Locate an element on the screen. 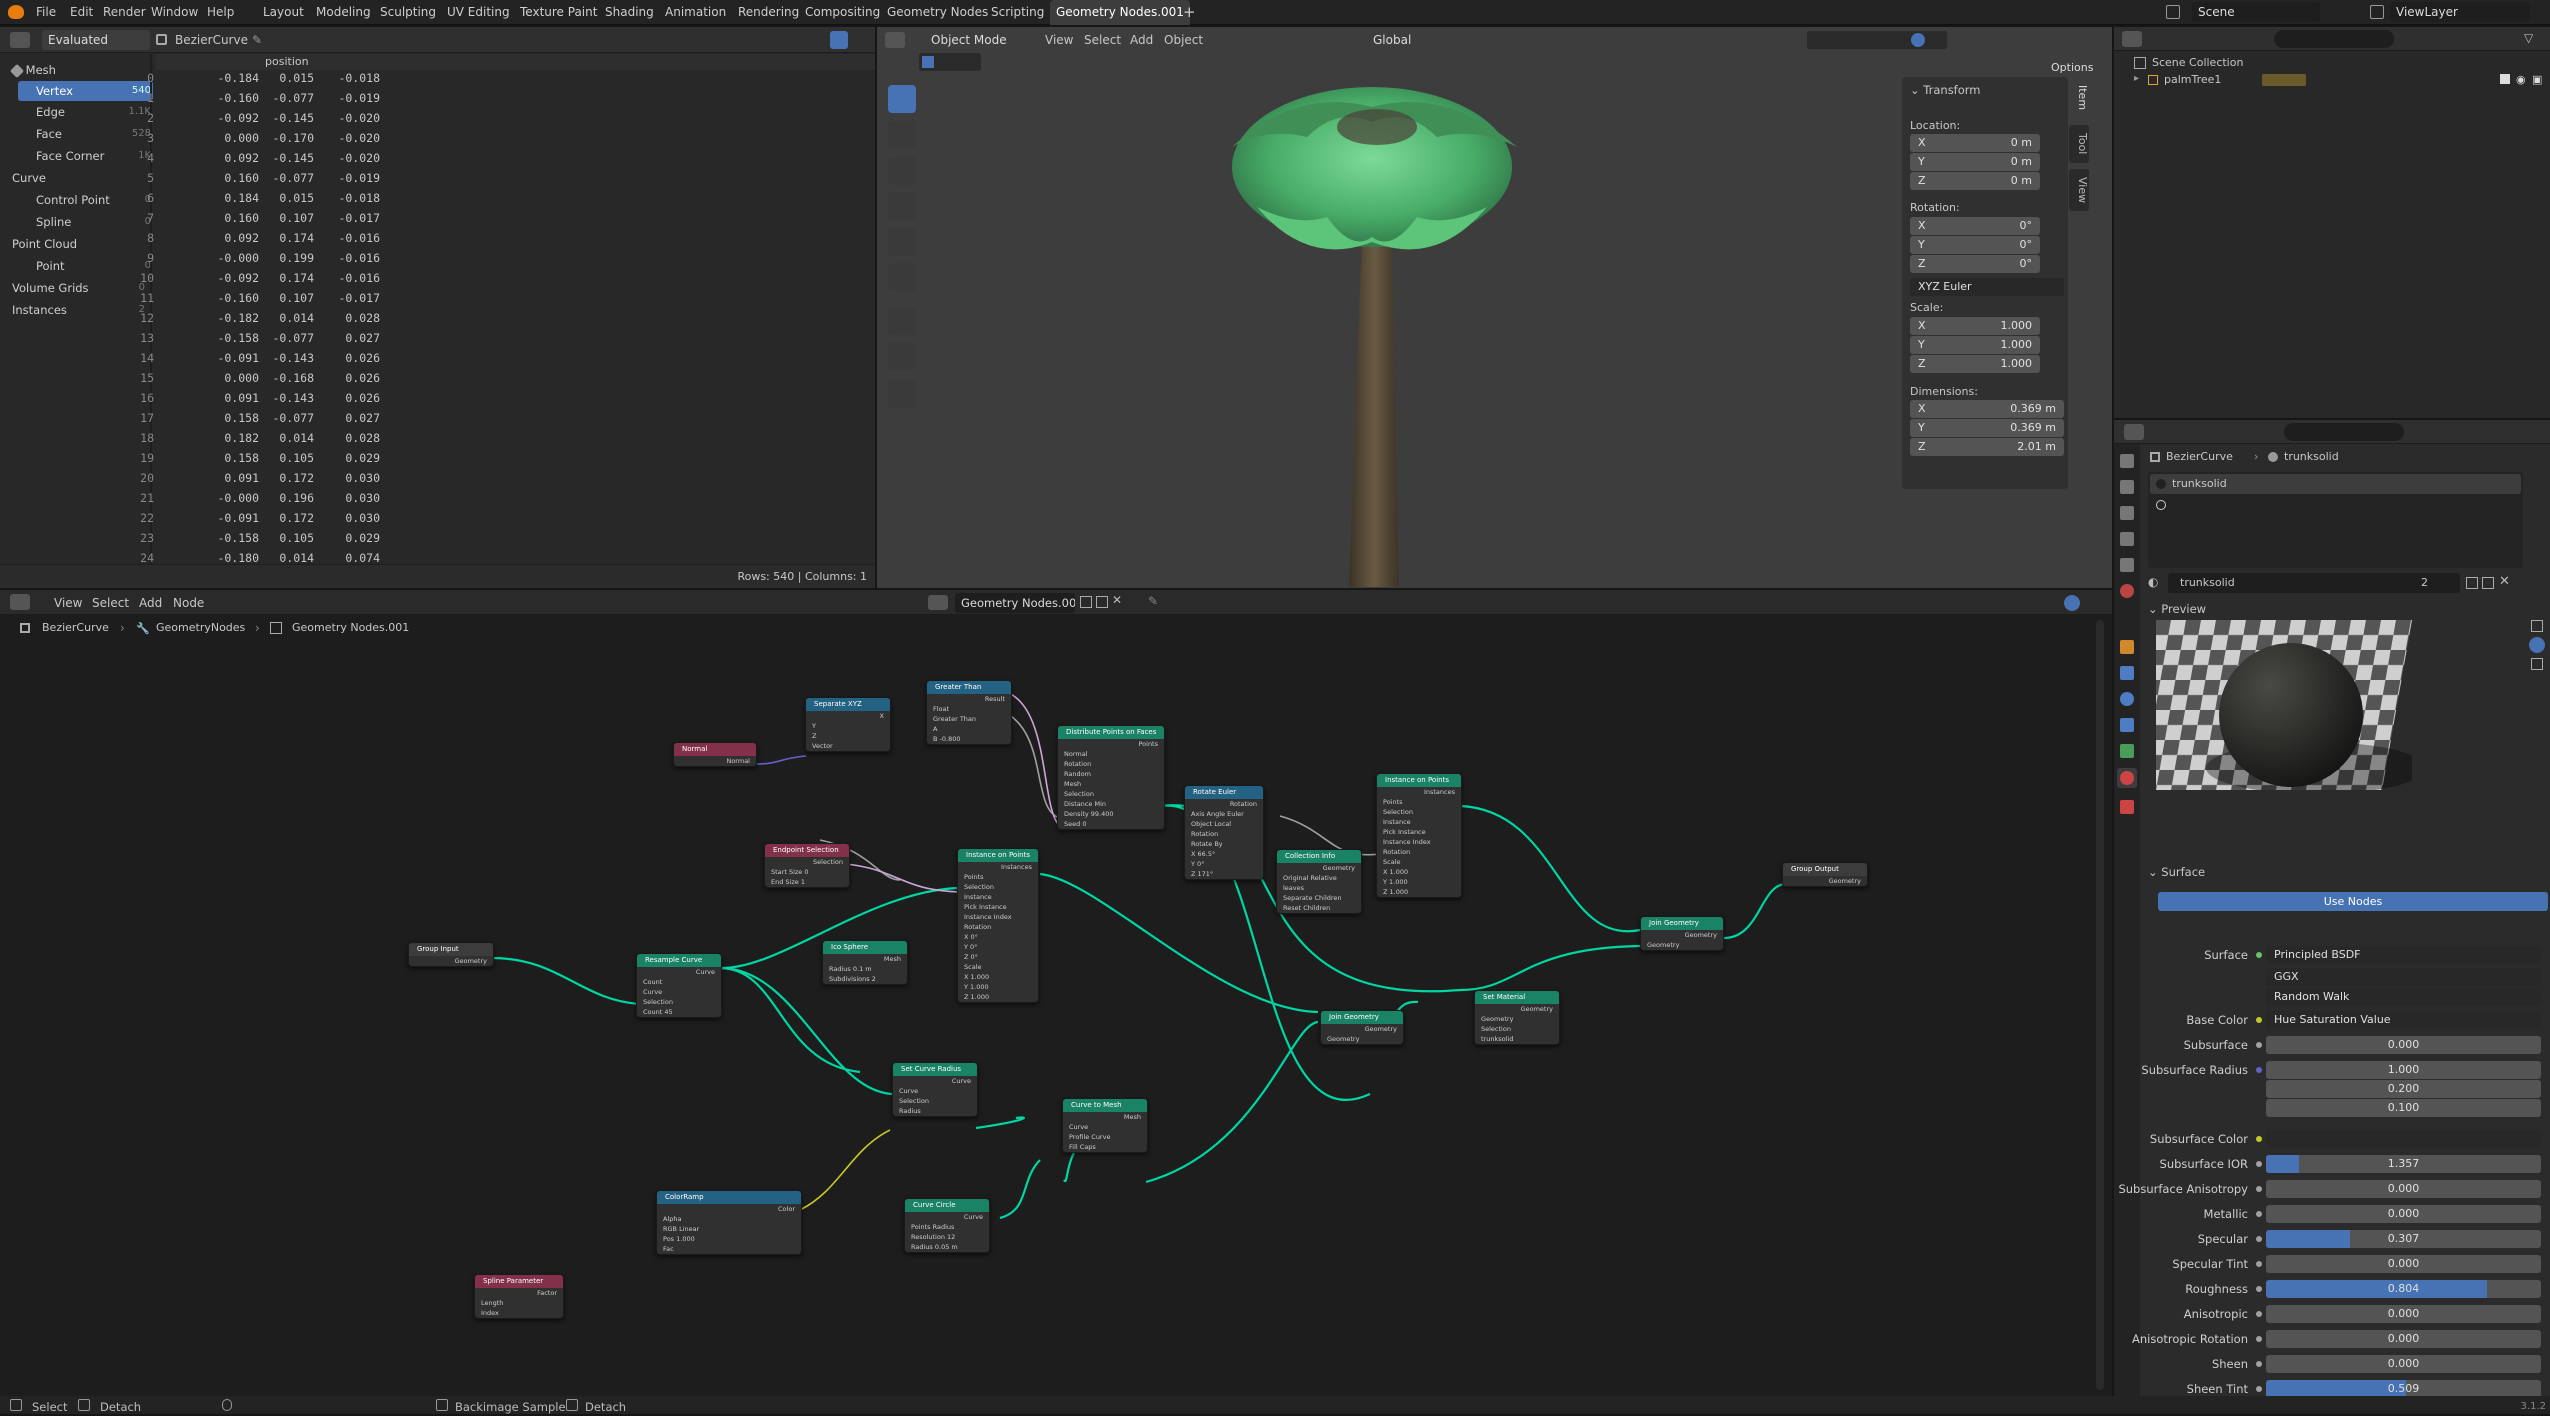 The width and height of the screenshot is (2550, 1416). options-dropdown: Options is located at coordinates (2074, 68).